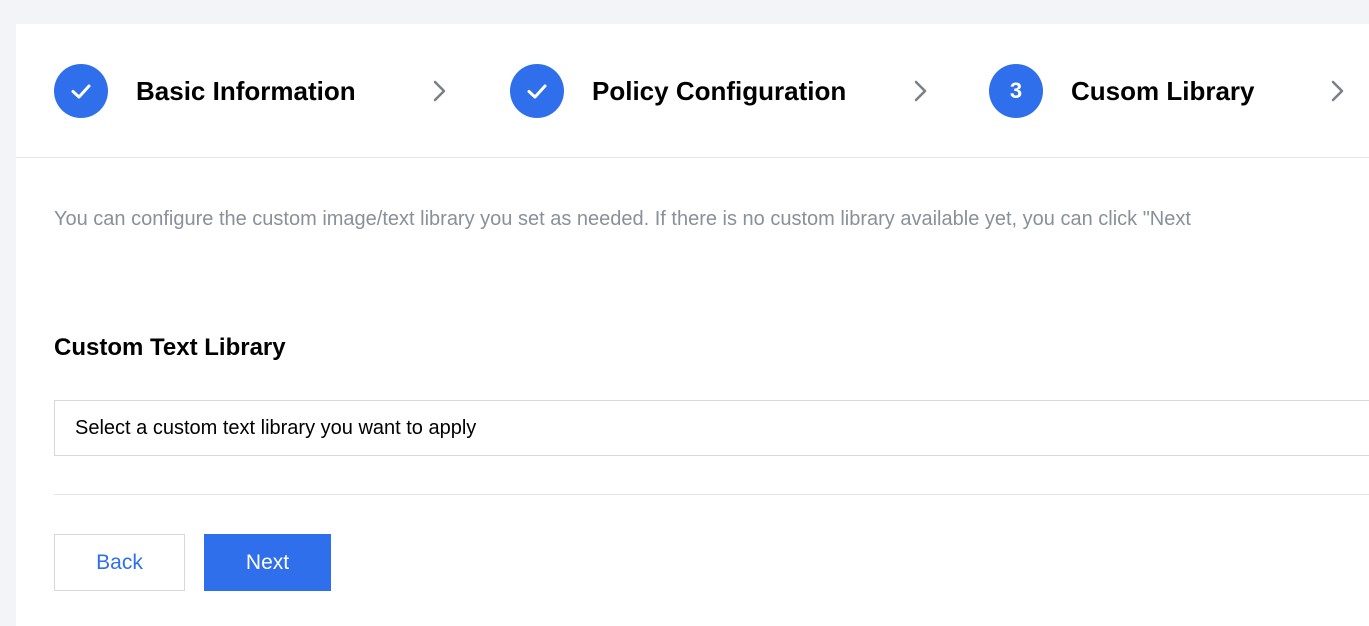 This screenshot has height=626, width=1369. I want to click on step-3-label: Cusom Library, so click(1163, 90).